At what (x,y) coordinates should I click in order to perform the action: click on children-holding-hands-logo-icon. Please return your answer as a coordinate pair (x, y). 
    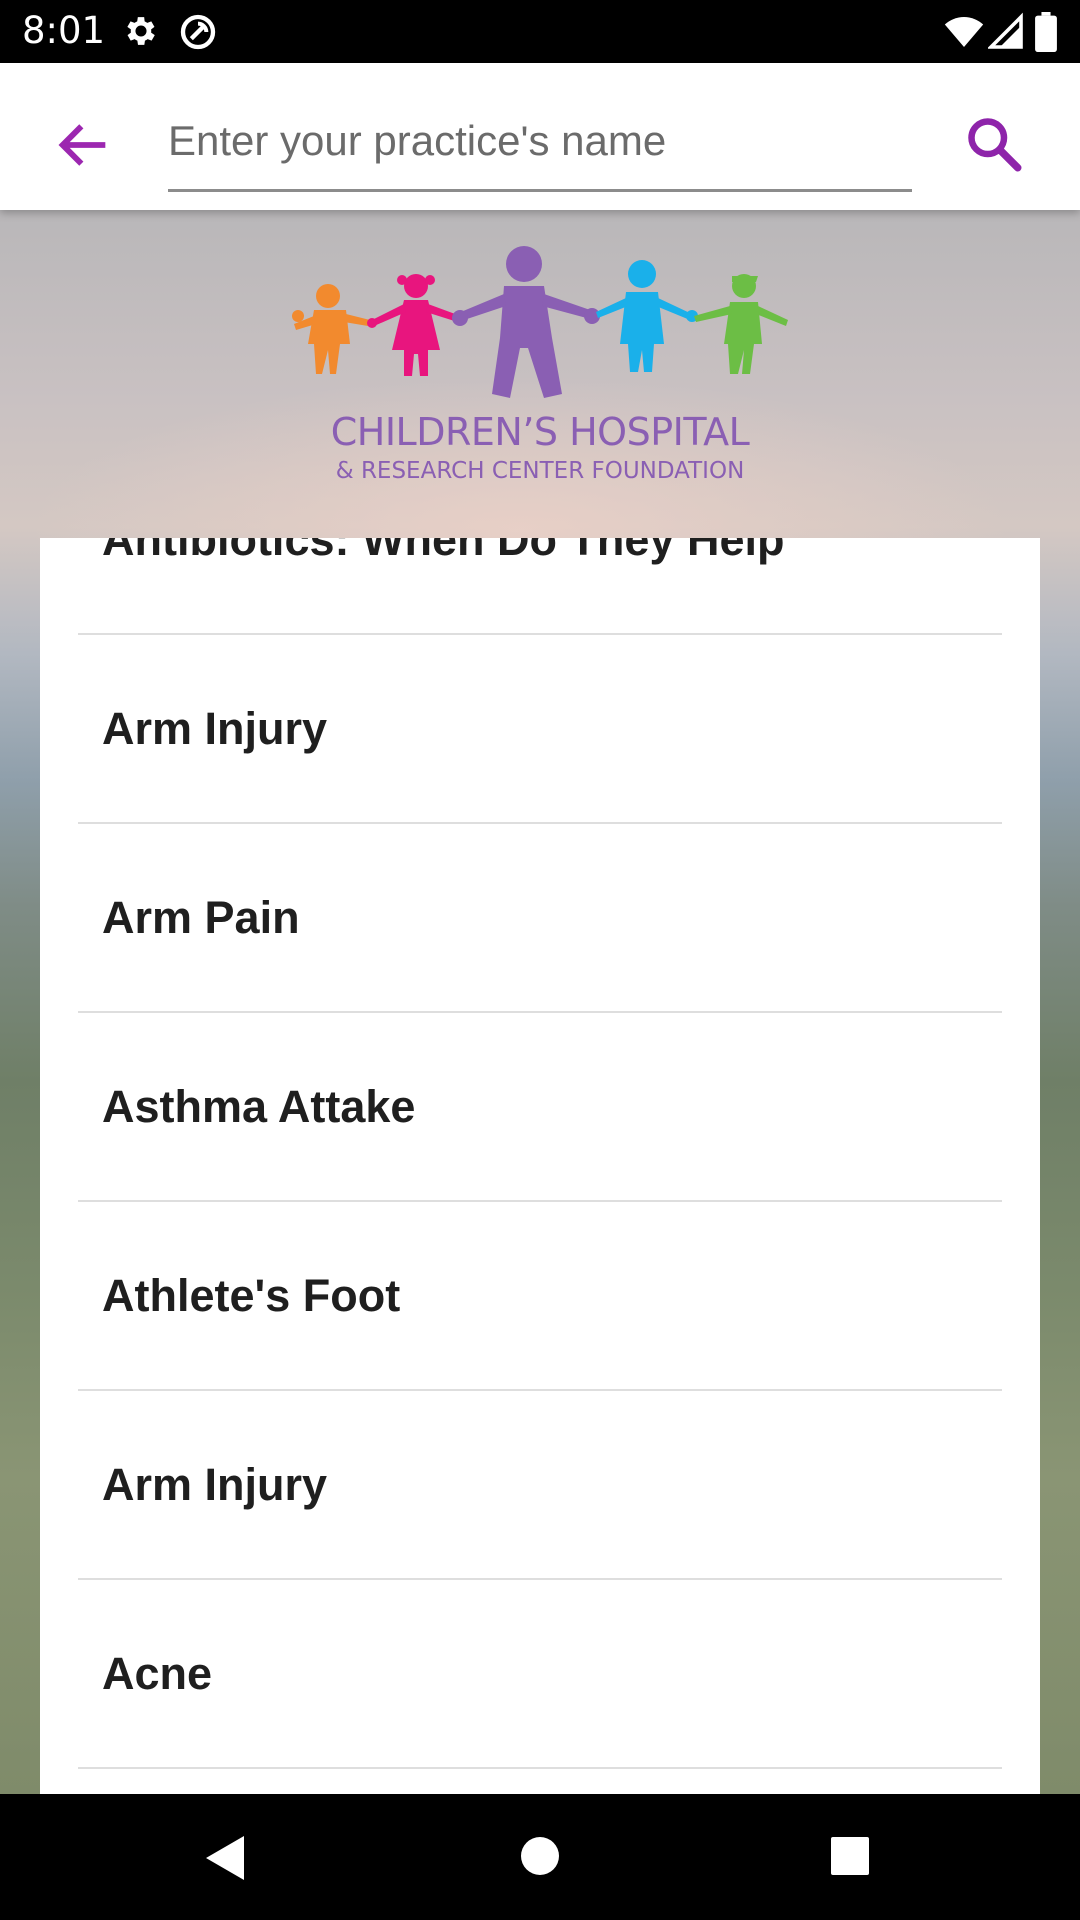
    Looking at the image, I should click on (540, 322).